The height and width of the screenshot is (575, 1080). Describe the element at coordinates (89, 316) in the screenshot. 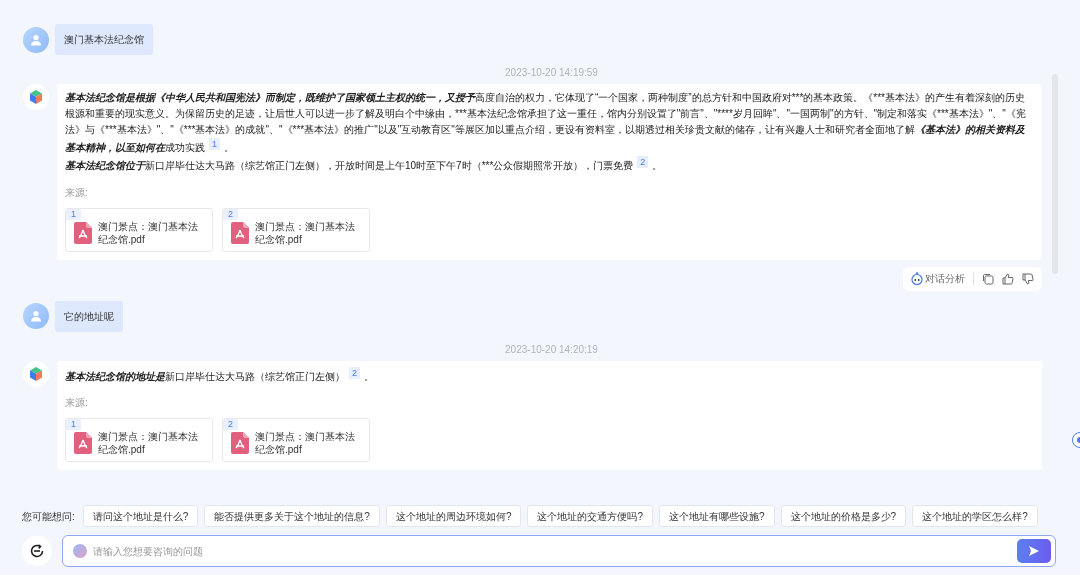

I see `user-message-bubble: 它的地址呢` at that location.